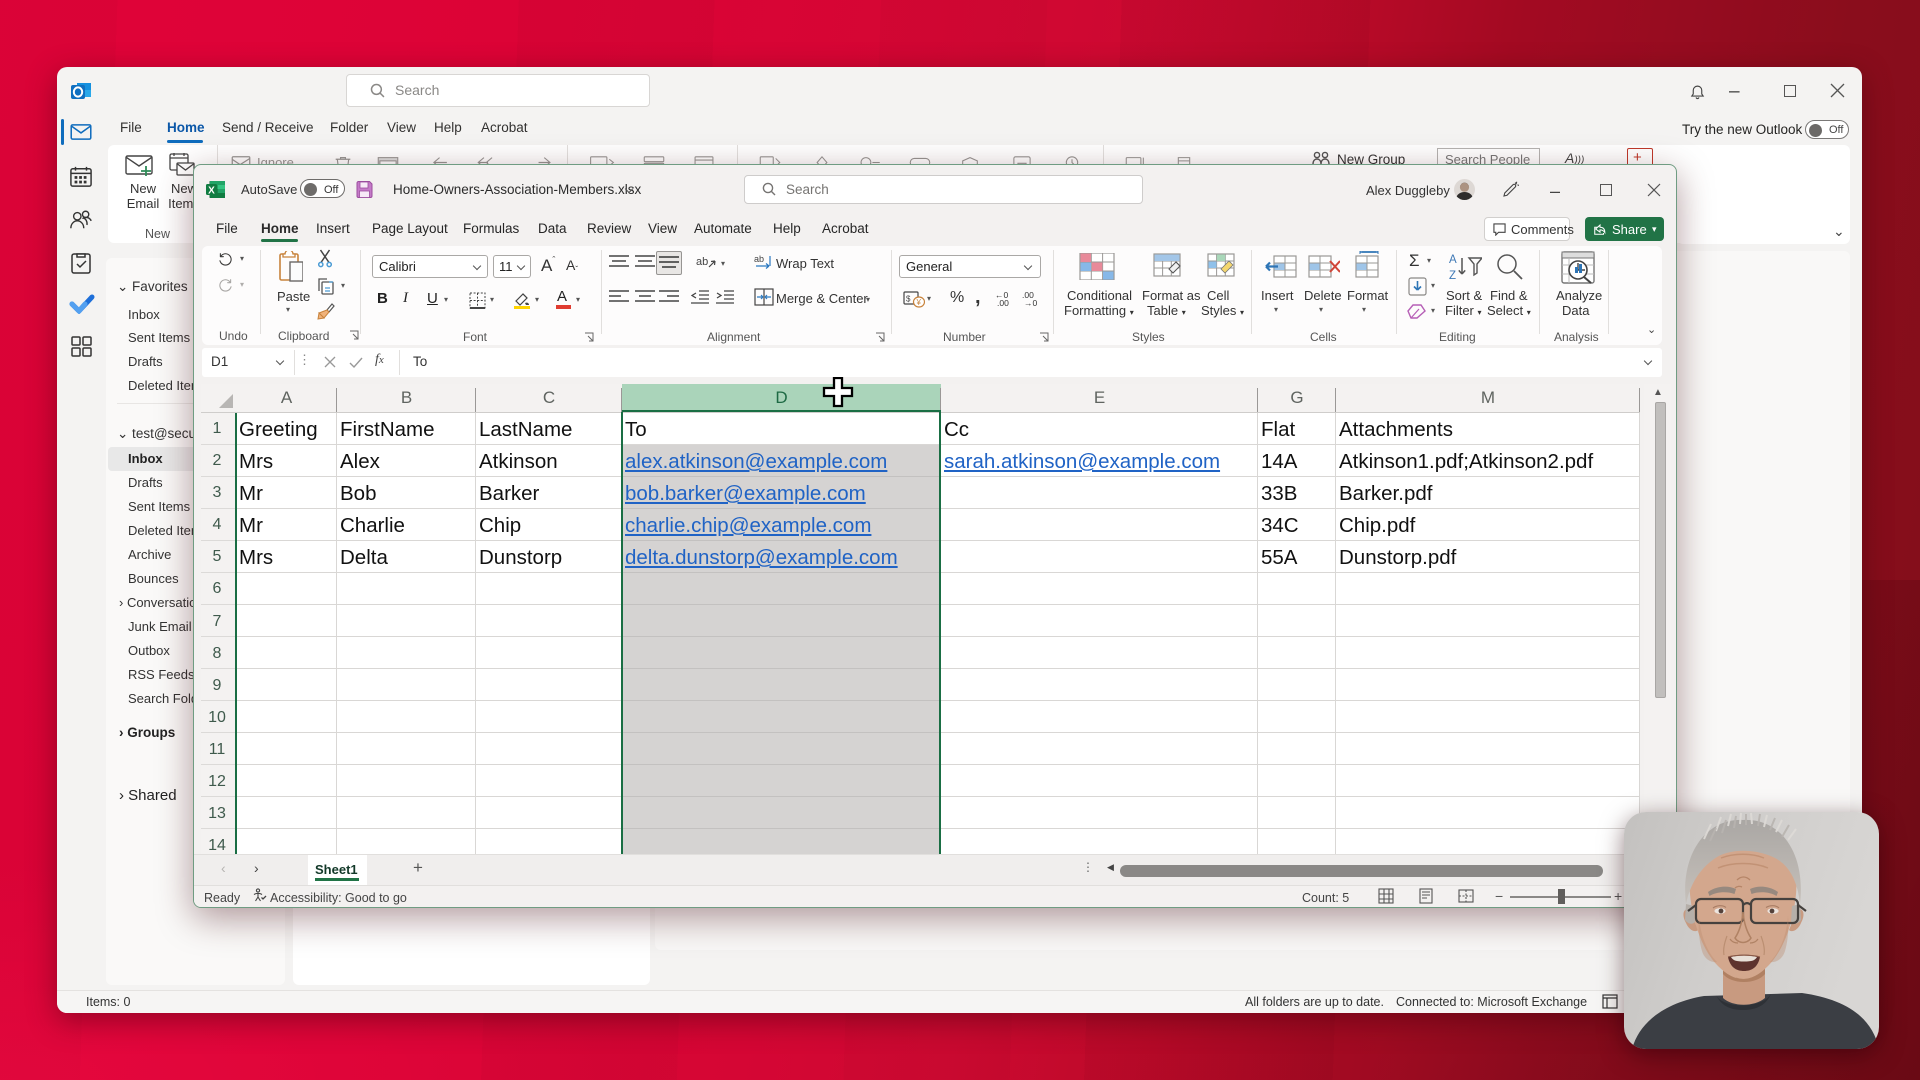  I want to click on svg-text: .00, so click(1003, 302).